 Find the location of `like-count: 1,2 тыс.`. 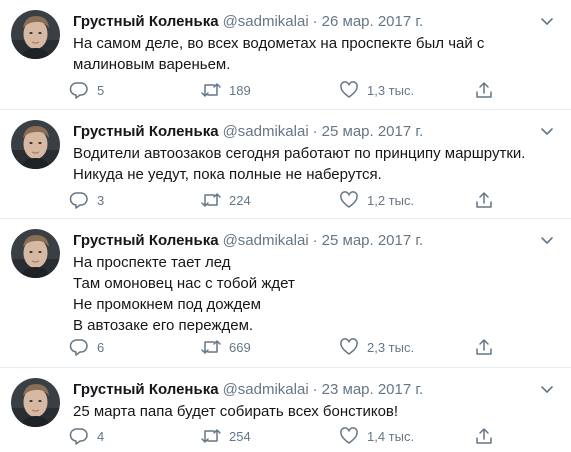

like-count: 1,2 тыс. is located at coordinates (391, 200).